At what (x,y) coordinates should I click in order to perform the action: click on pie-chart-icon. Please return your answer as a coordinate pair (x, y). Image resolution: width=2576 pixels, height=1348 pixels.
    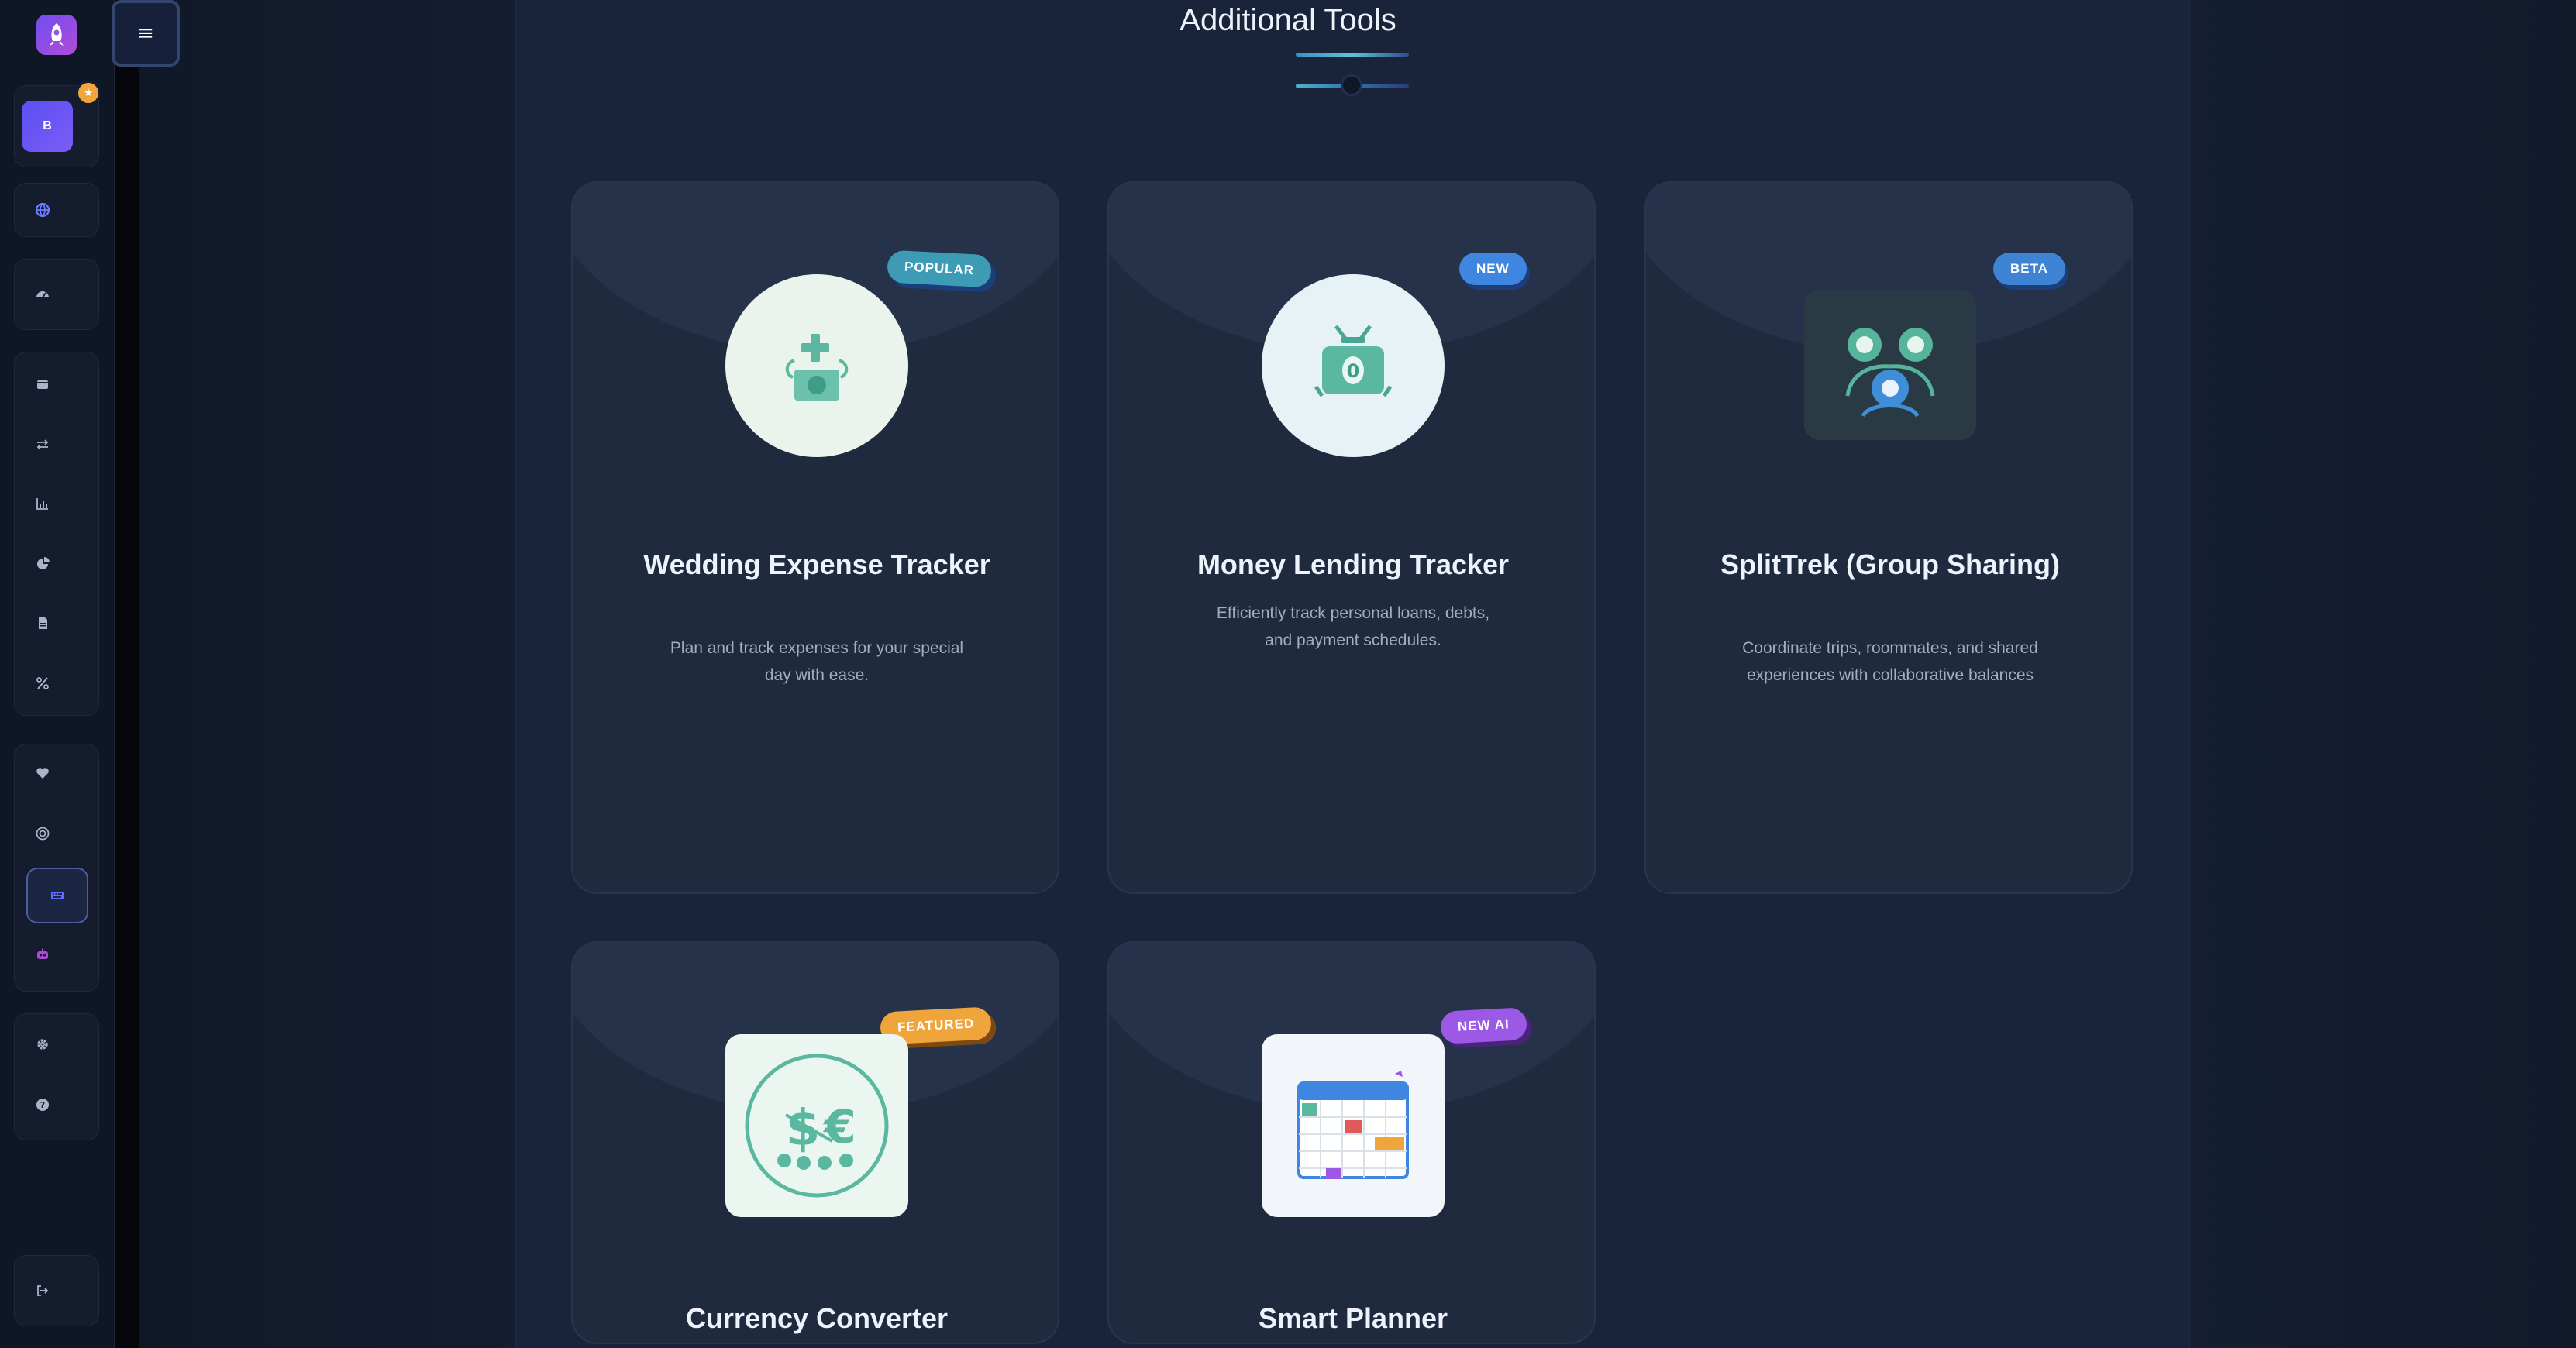
    Looking at the image, I should click on (43, 563).